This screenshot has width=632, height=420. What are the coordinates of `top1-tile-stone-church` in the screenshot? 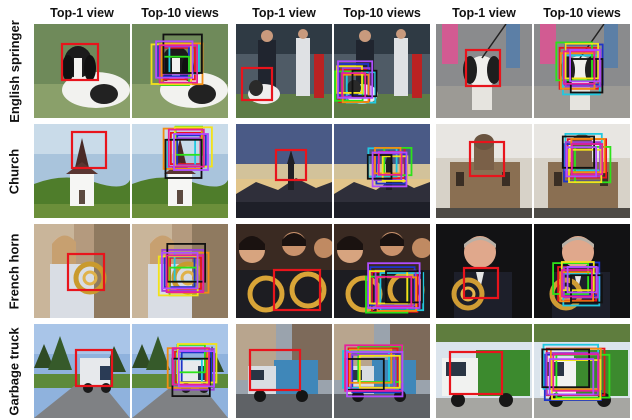 It's located at (484, 171).